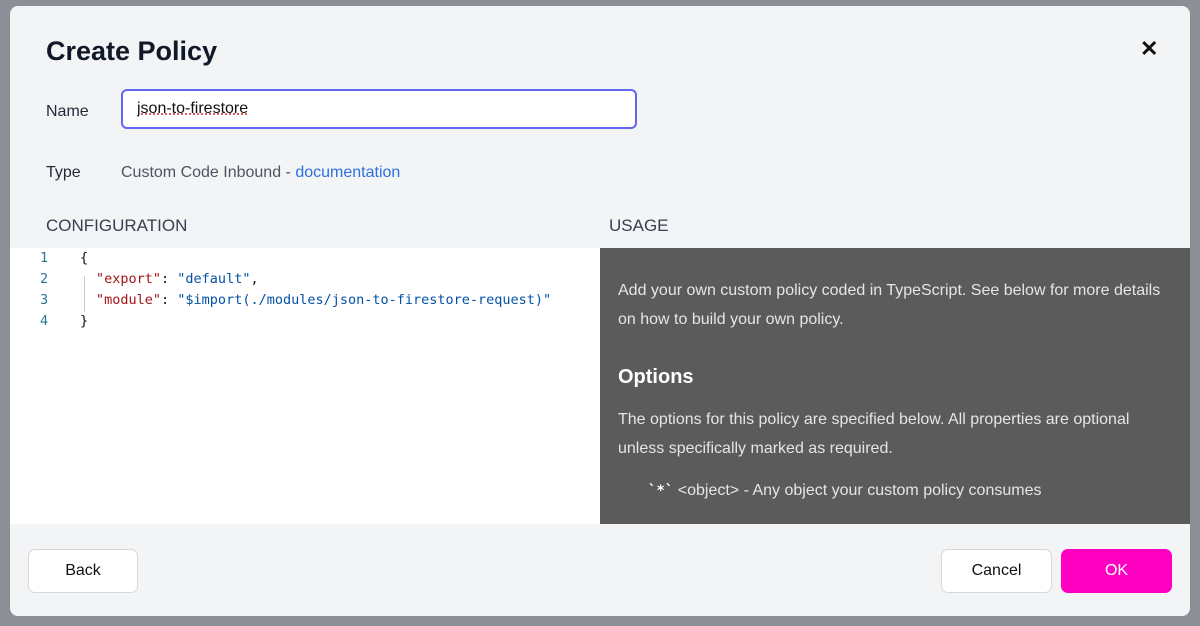  I want to click on close-icon: ✕, so click(1149, 49).